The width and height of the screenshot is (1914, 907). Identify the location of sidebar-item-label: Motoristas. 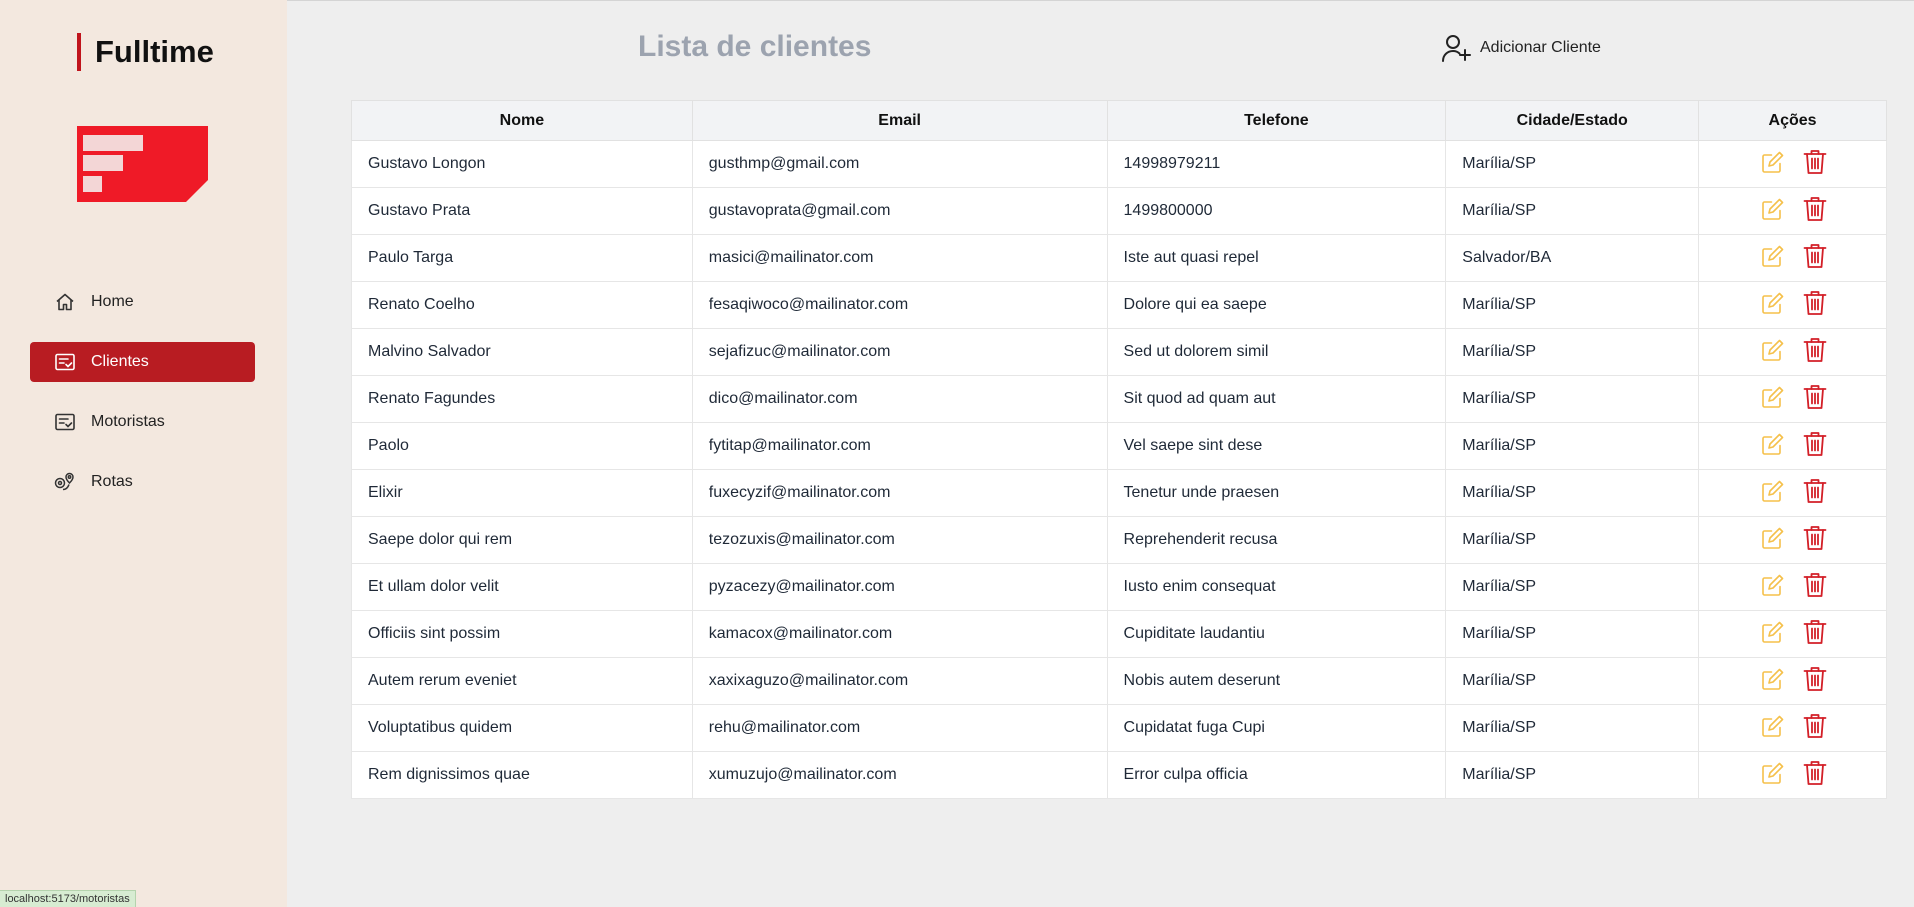
(128, 421).